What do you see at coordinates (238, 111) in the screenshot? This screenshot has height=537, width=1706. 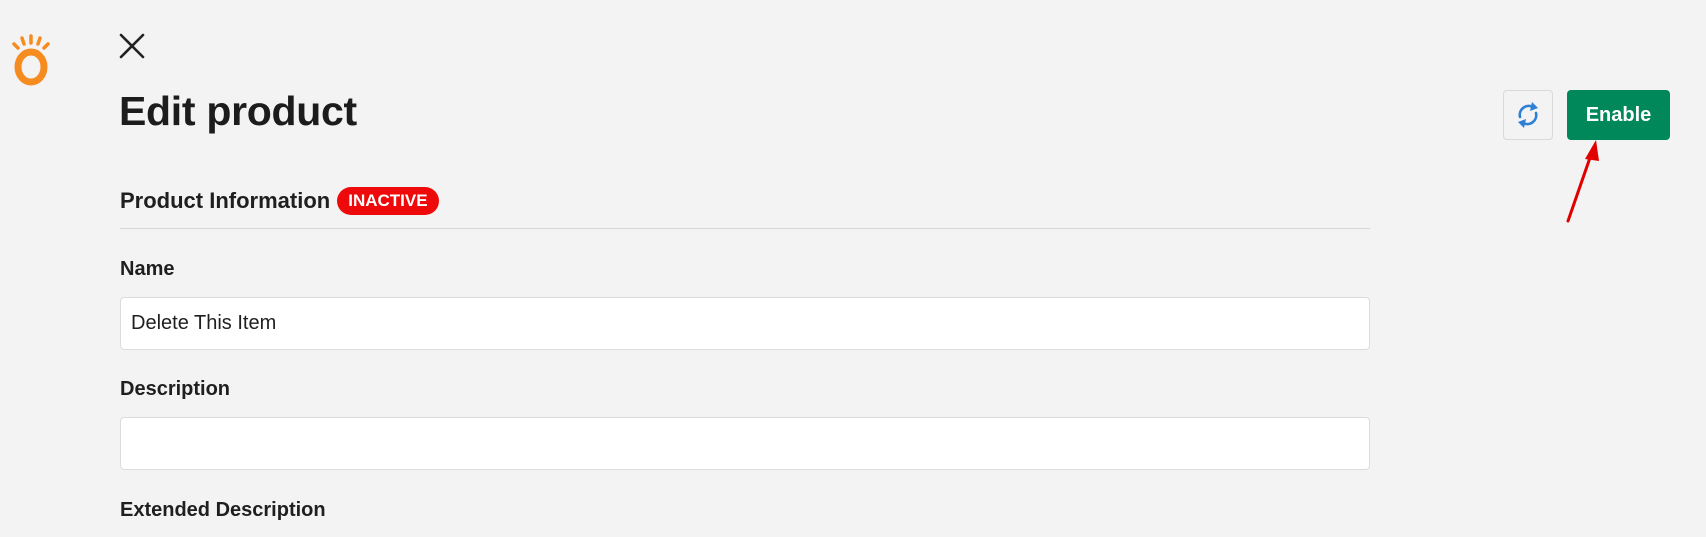 I see `page-title: Edit product` at bounding box center [238, 111].